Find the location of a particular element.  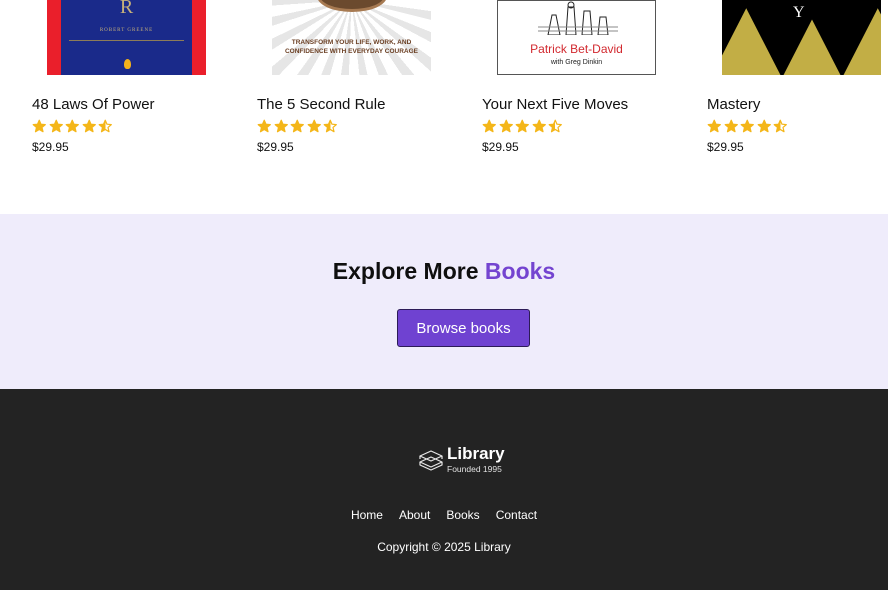

brand-subtitle: Founded 1995 is located at coordinates (474, 469).